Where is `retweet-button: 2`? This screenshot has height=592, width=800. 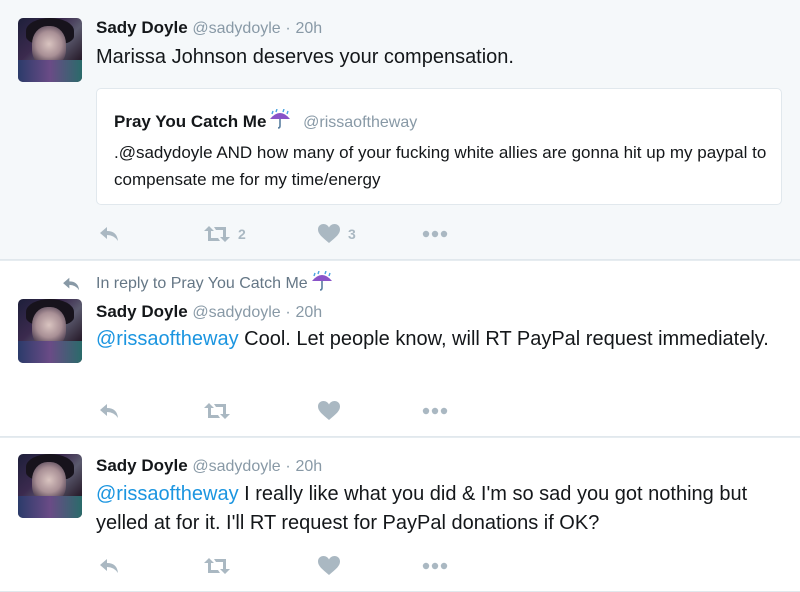
retweet-button: 2 is located at coordinates (225, 234).